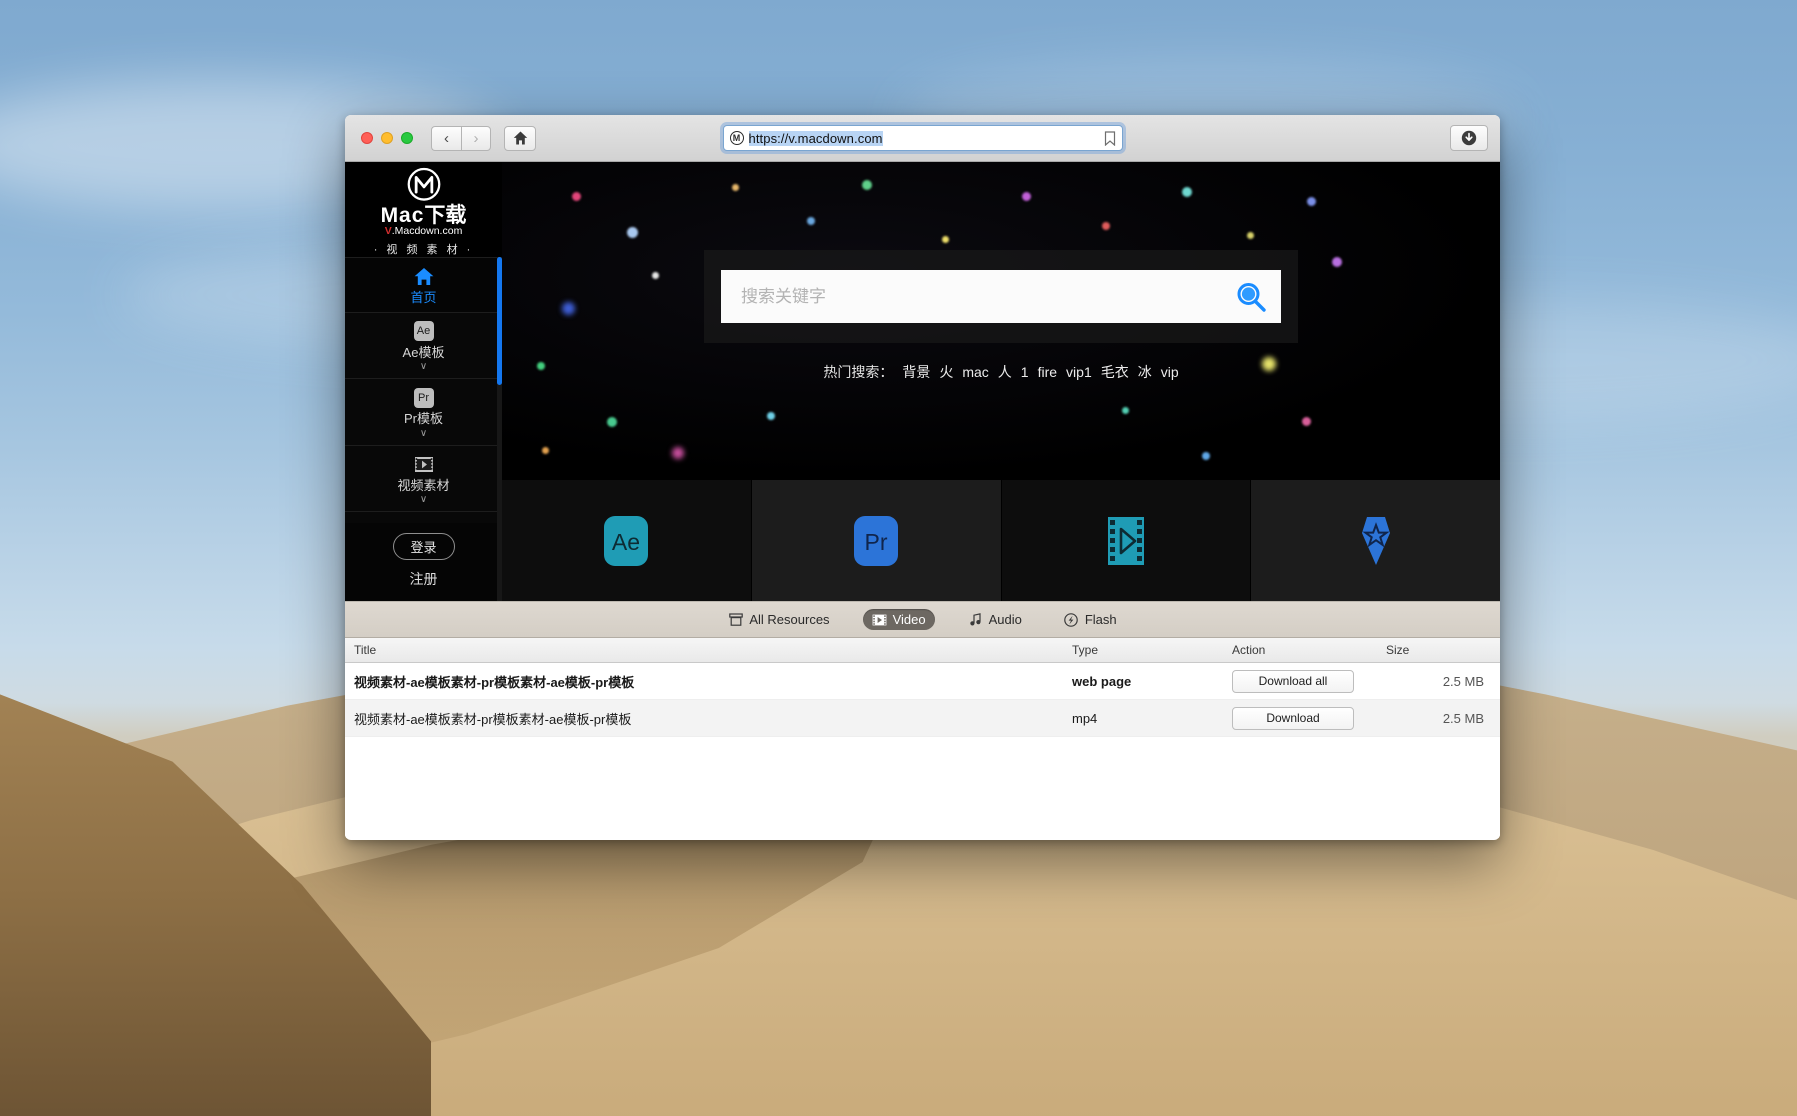  Describe the element at coordinates (909, 619) in the screenshot. I see `tab-label: Video` at that location.